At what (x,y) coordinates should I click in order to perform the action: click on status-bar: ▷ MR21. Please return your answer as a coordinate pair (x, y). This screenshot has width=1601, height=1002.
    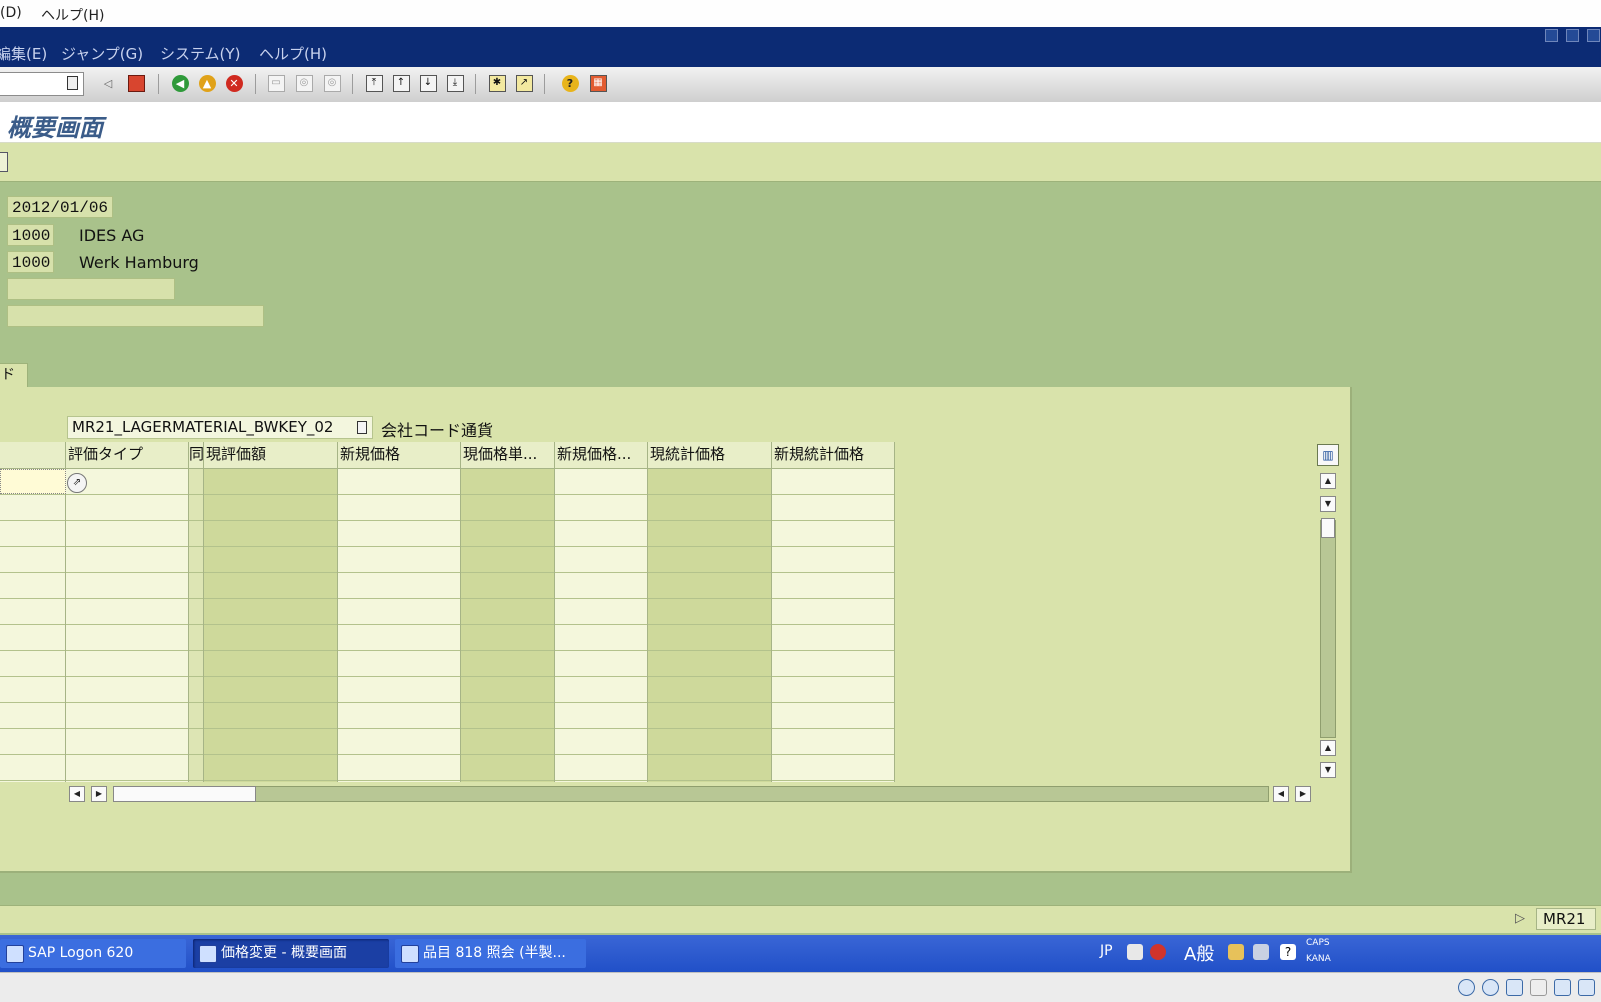
    Looking at the image, I should click on (800, 919).